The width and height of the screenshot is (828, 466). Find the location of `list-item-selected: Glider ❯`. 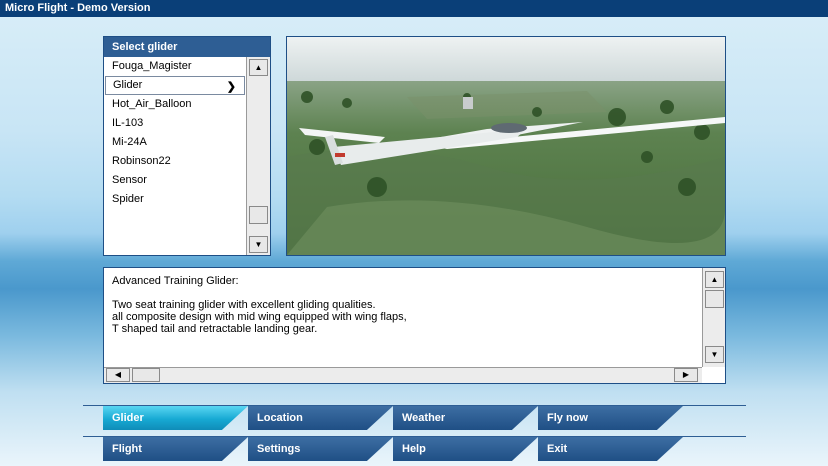

list-item-selected: Glider ❯ is located at coordinates (175, 85).